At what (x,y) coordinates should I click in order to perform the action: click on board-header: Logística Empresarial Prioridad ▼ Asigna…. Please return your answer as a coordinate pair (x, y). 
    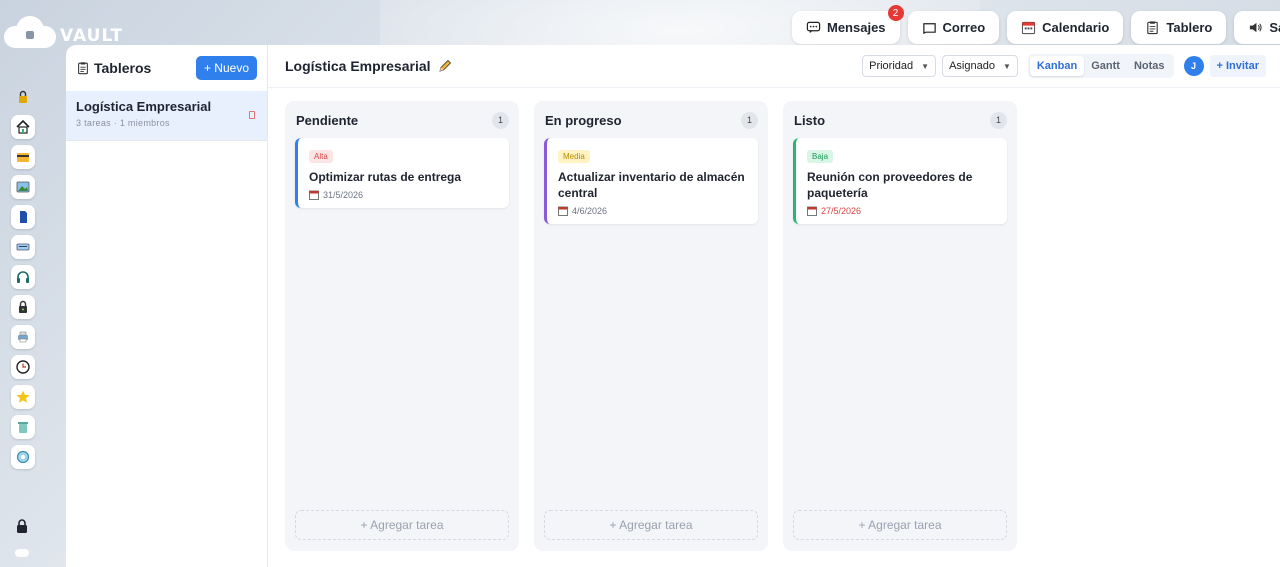
    Looking at the image, I should click on (774, 66).